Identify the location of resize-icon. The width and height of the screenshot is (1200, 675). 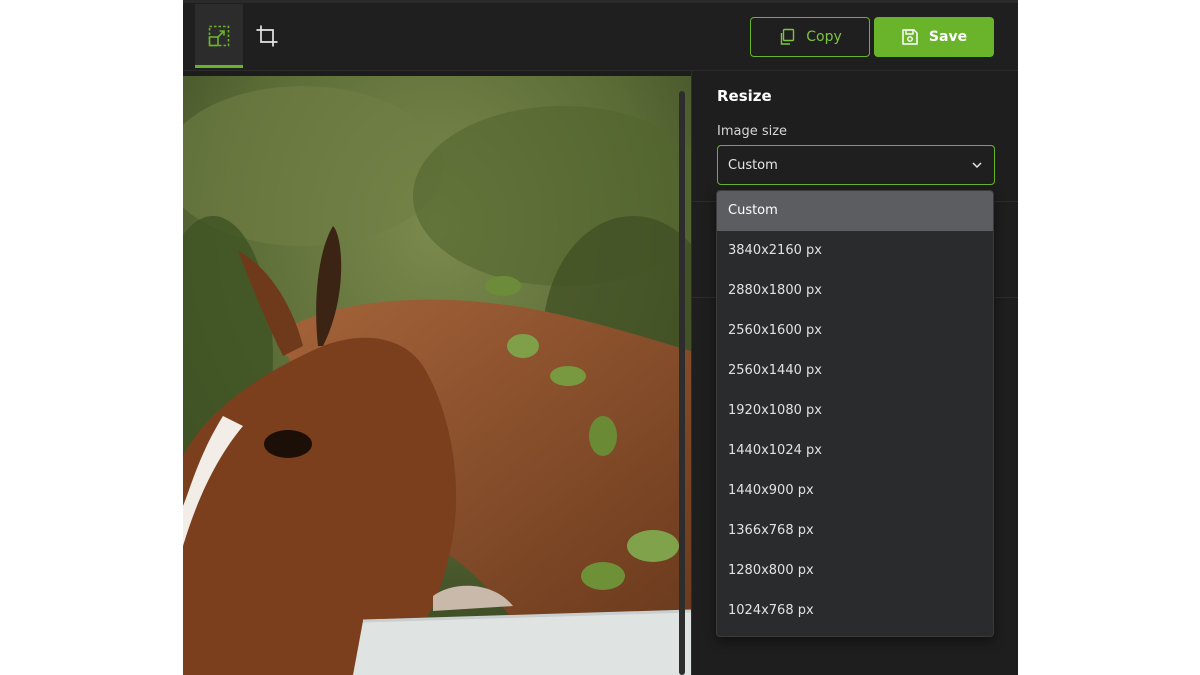
(219, 35).